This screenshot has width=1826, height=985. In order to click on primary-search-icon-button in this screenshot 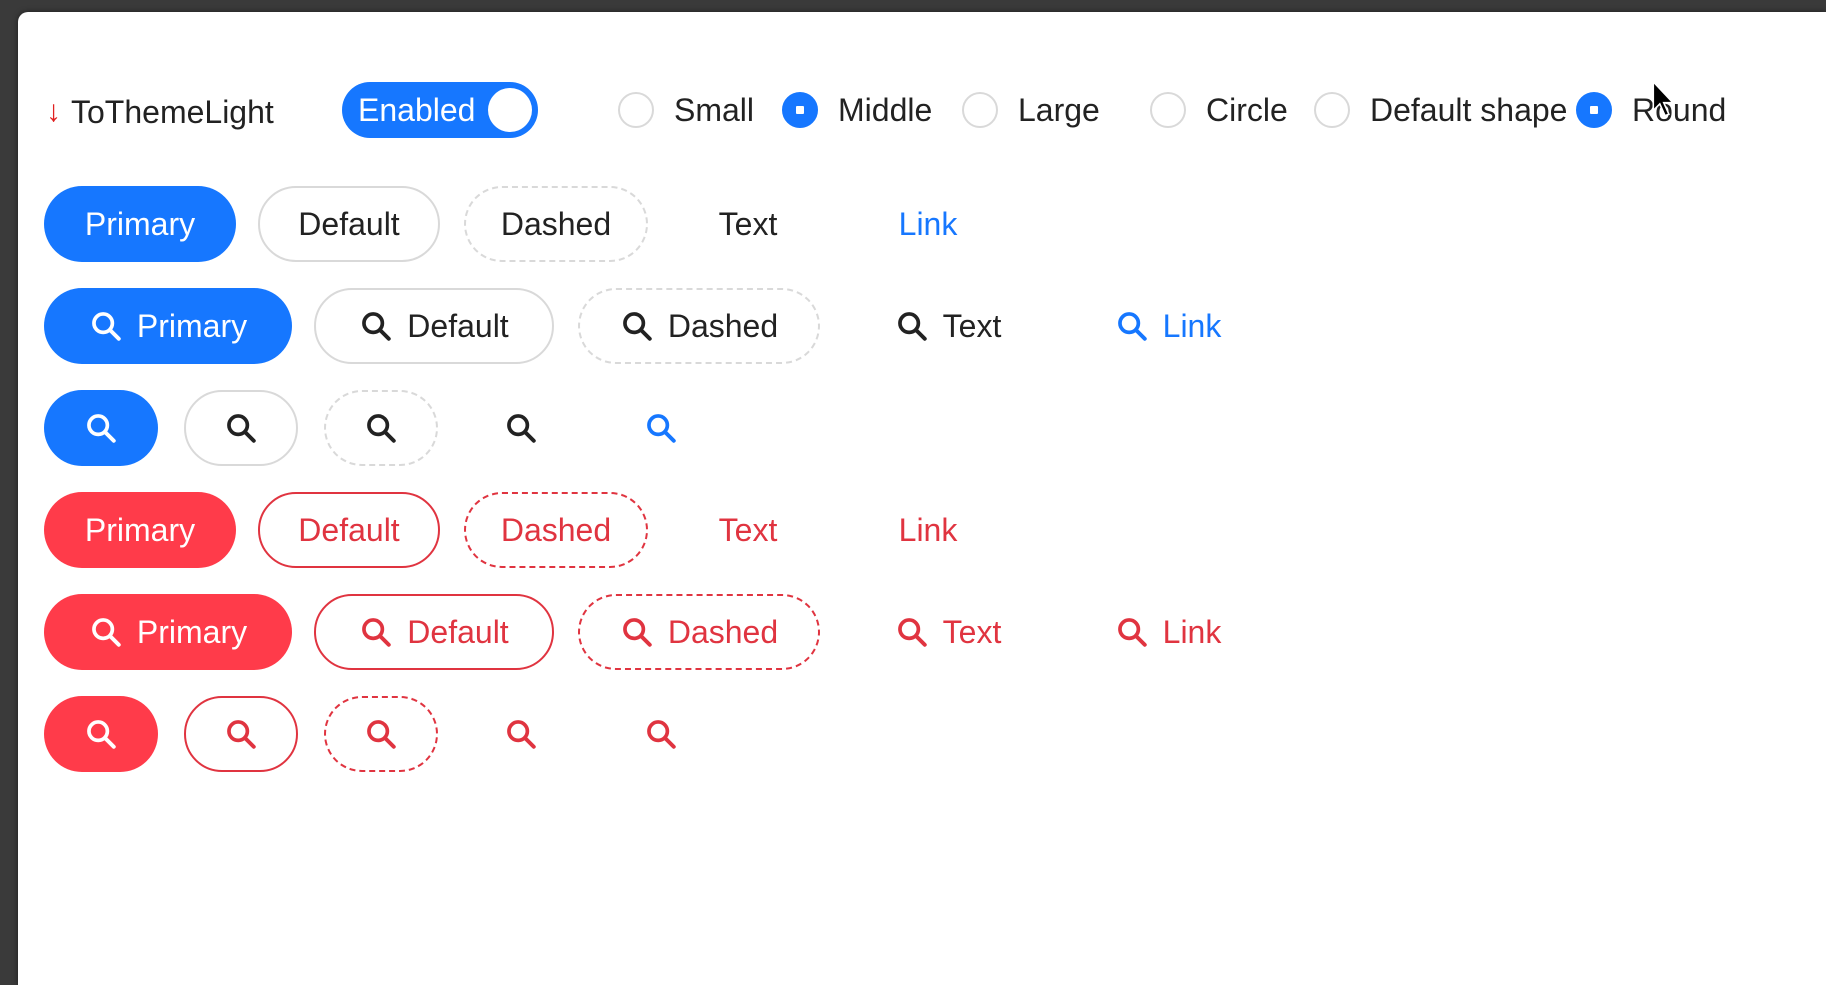, I will do `click(101, 428)`.